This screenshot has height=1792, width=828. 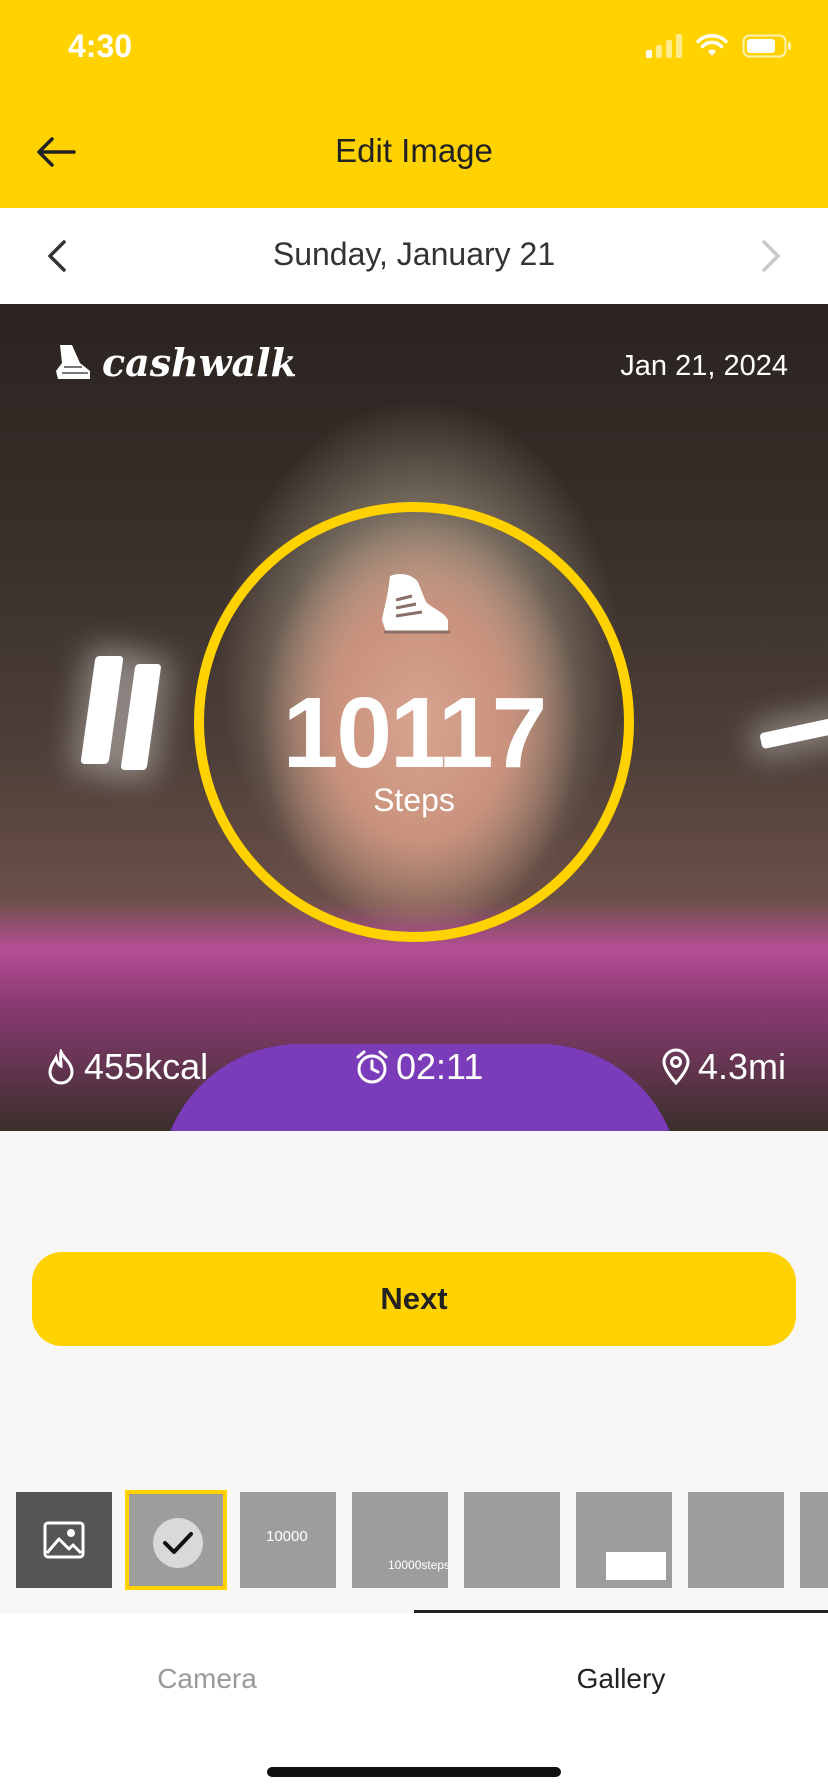 What do you see at coordinates (199, 362) in the screenshot?
I see `brand-name: cashwalk` at bounding box center [199, 362].